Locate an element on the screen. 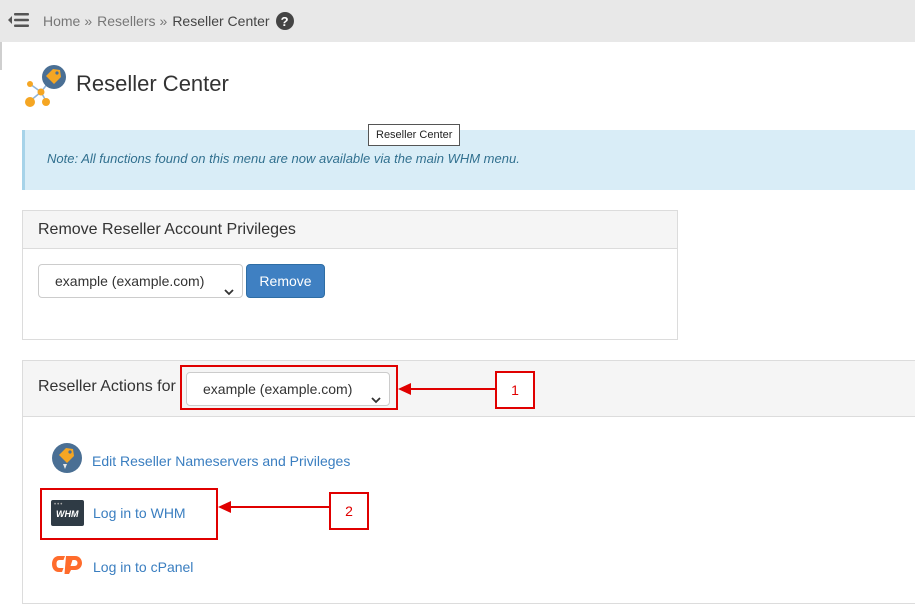 The image size is (915, 607). annotation-arrow-1-icon is located at coordinates (447, 389).